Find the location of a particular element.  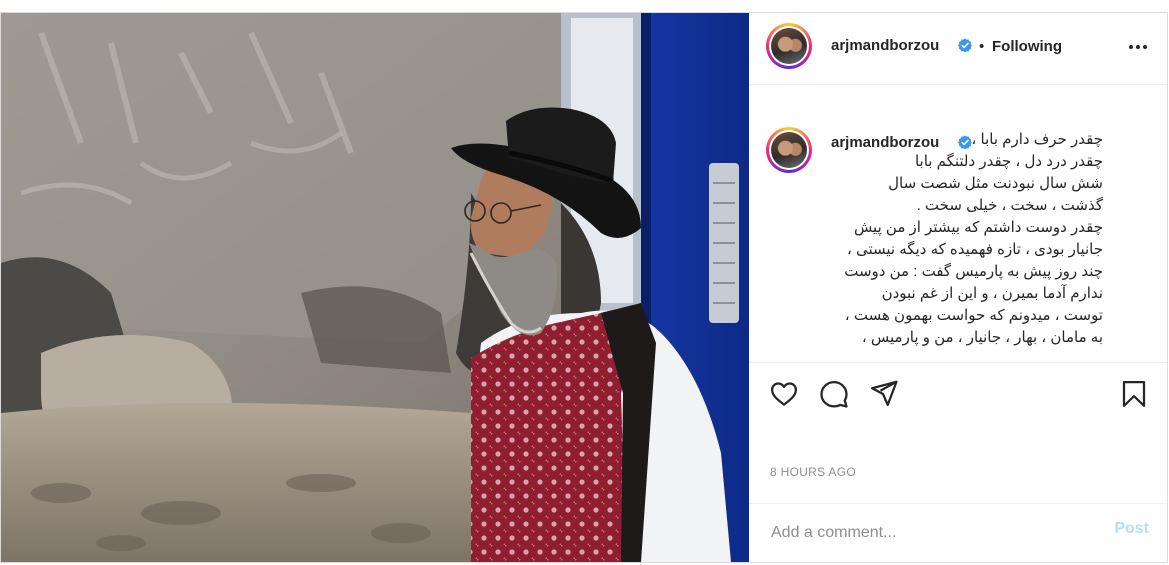

following-button: Following is located at coordinates (1027, 46).